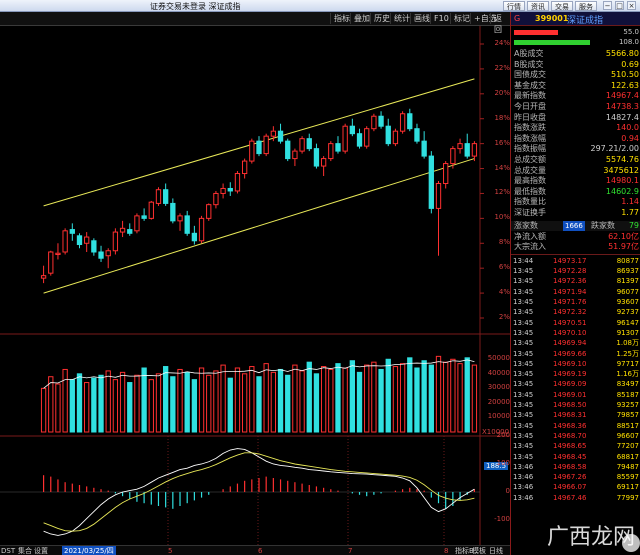 This screenshot has width=640, height=555. What do you see at coordinates (446, 551) in the screenshot?
I see `date-tick-4: 8` at bounding box center [446, 551].